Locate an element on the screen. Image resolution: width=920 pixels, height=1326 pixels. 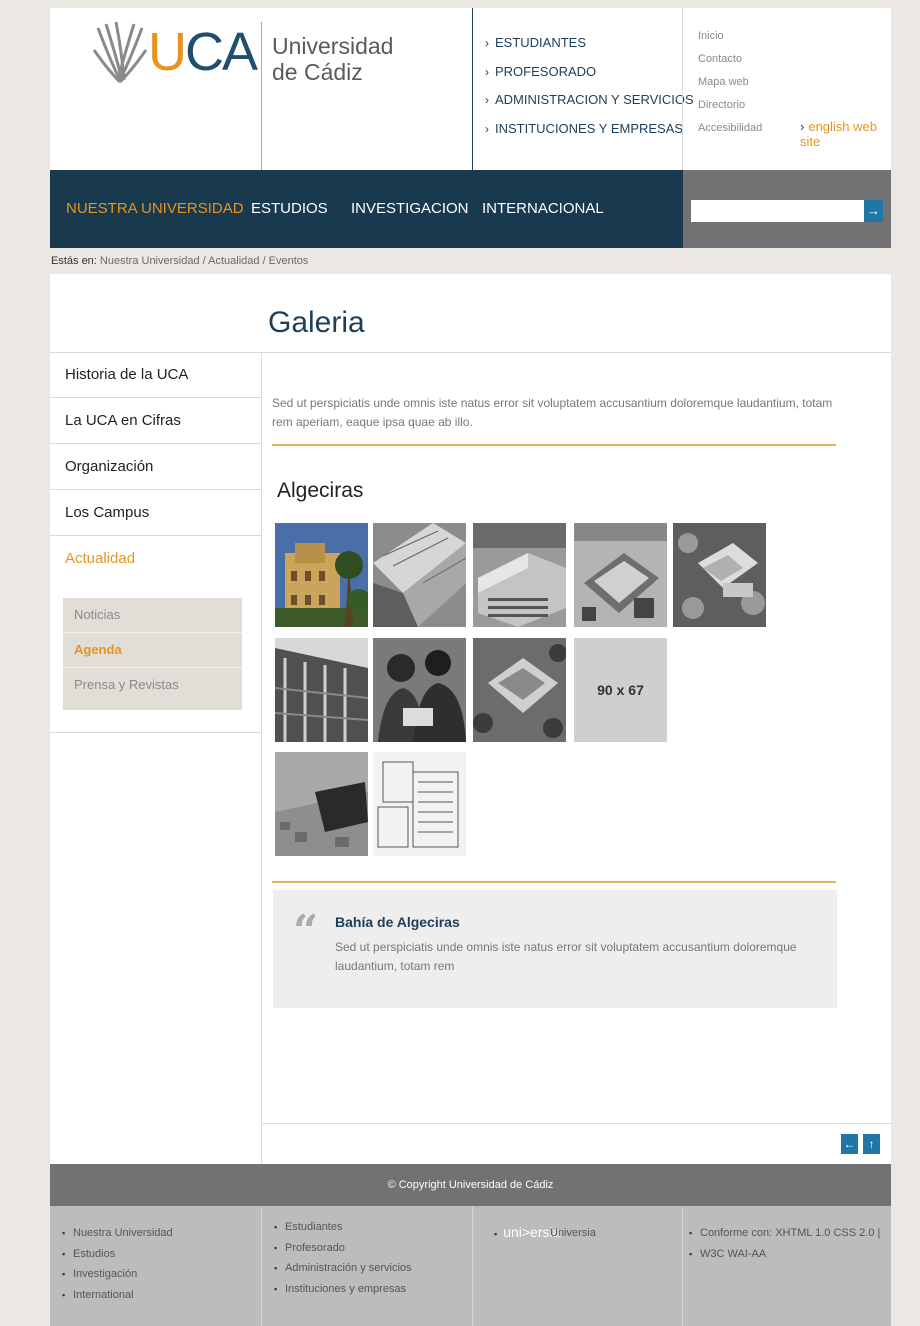
quote-icon: “ is located at coordinates (306, 931).